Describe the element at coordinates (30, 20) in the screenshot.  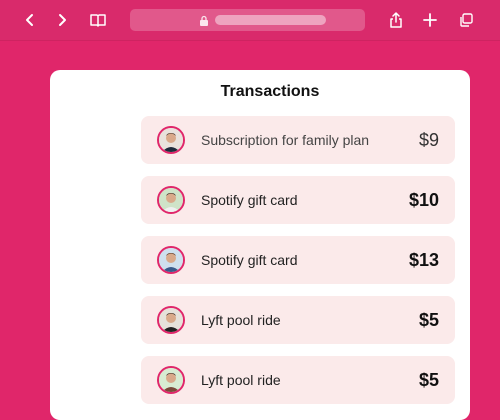
I see `chevron-left-icon` at that location.